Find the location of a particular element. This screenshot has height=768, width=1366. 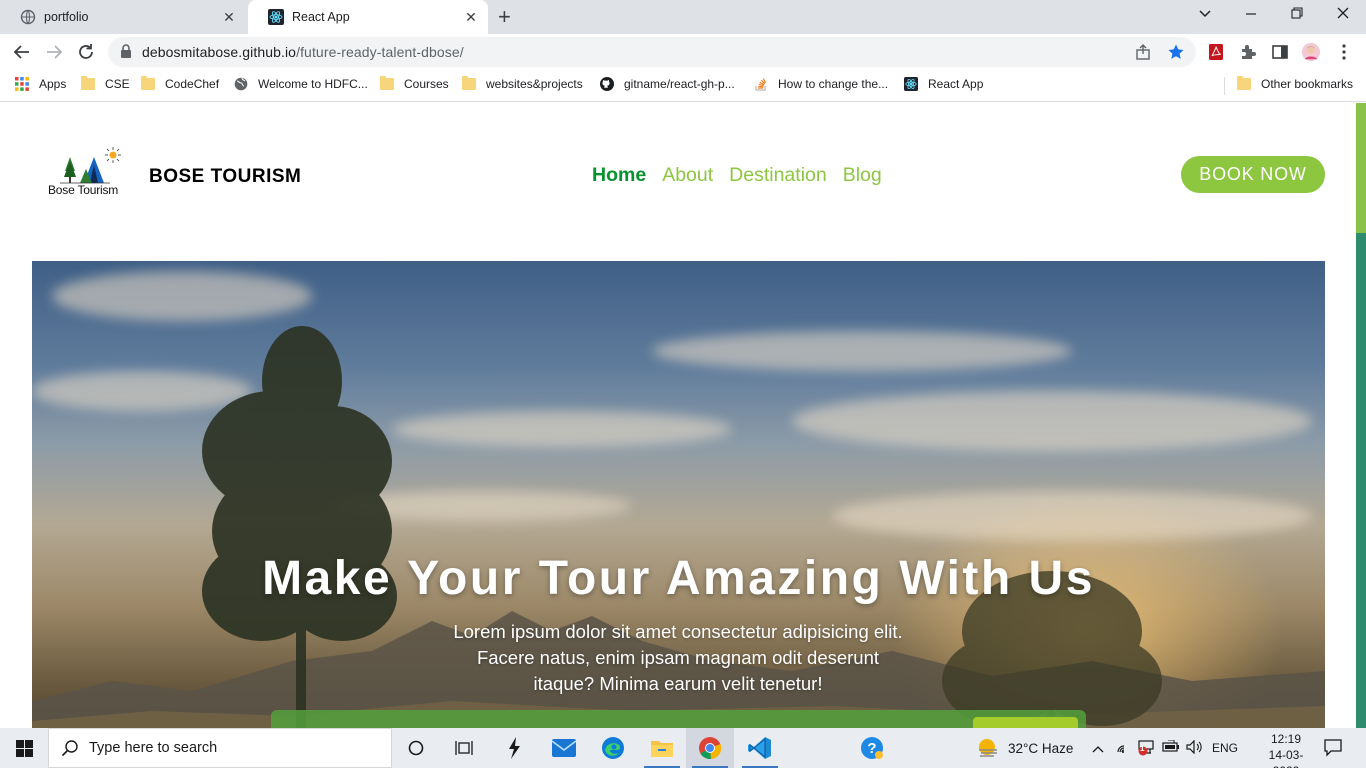

nav-blog: Blog is located at coordinates (862, 175).